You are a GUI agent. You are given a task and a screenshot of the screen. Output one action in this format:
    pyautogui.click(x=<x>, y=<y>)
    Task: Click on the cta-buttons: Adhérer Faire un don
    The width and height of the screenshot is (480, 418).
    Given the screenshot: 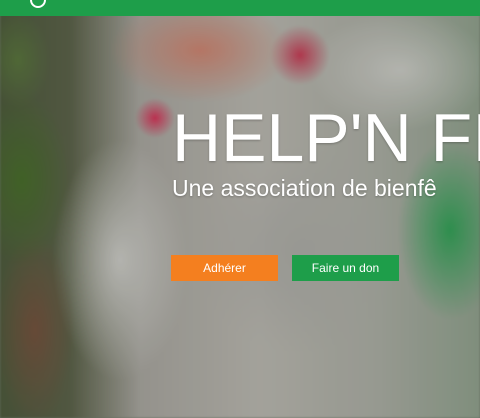 What is the action you would take?
    pyautogui.click(x=285, y=268)
    